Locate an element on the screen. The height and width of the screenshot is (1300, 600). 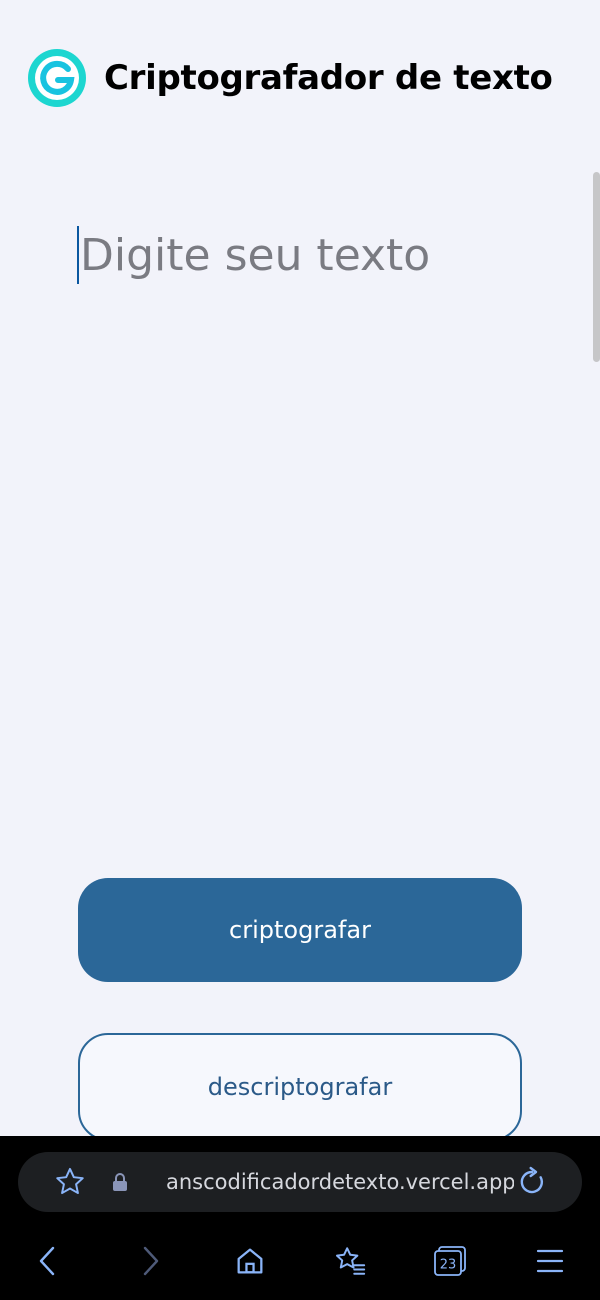
encrypt-button: criptografar is located at coordinates (300, 930).